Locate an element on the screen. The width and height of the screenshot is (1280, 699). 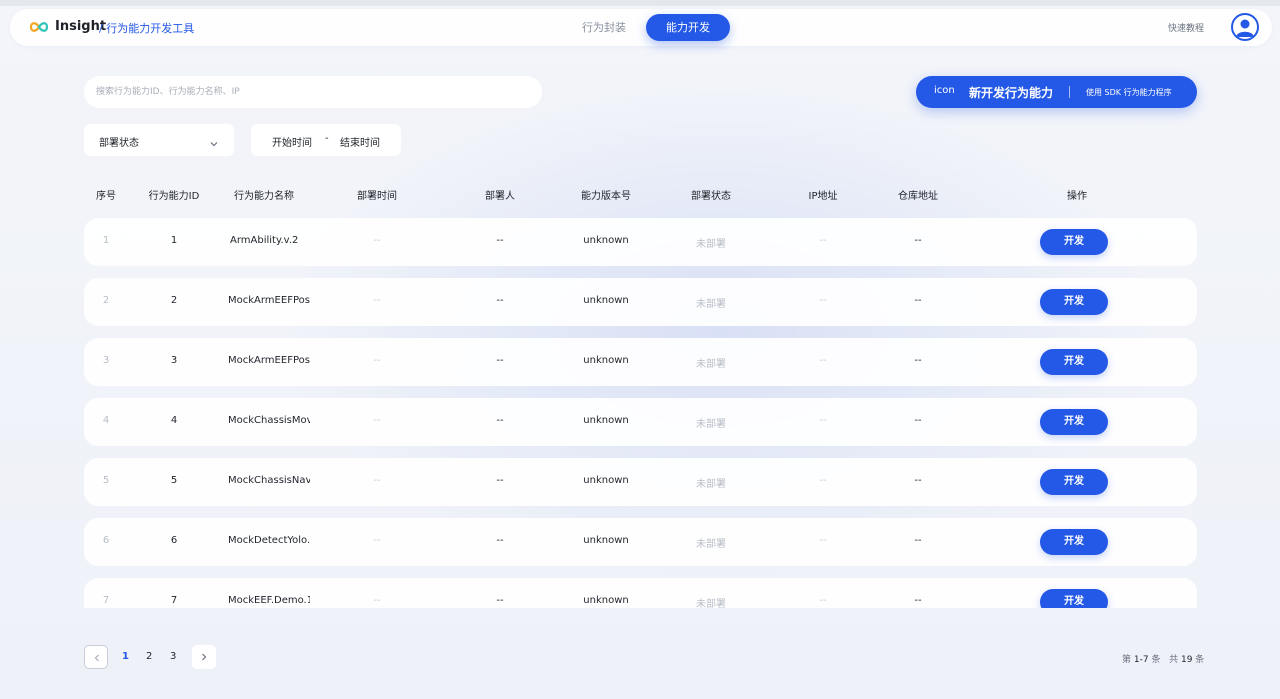
ability-name: MockChassisNav is located at coordinates (269, 480).